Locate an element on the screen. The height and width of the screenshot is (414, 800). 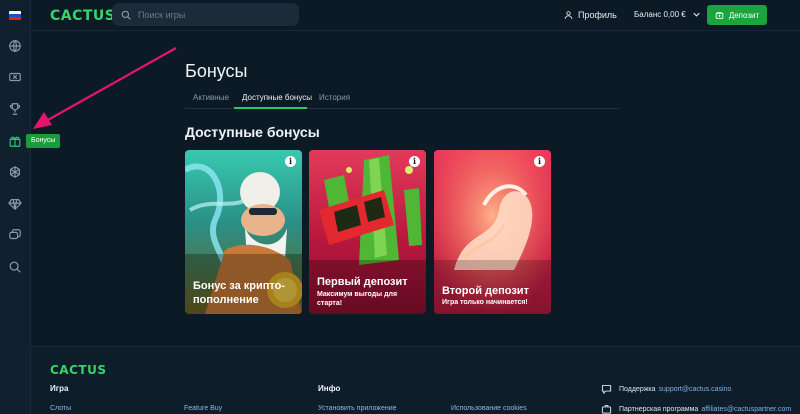
footer-heading-game: Игра is located at coordinates (59, 388).